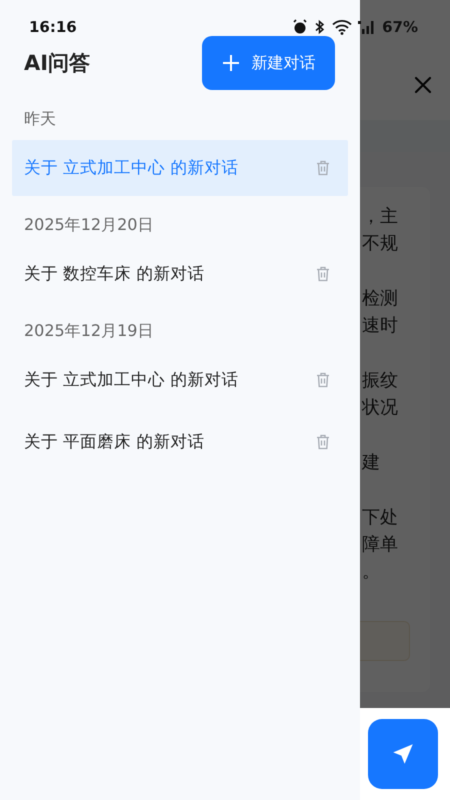  Describe the element at coordinates (40, 119) in the screenshot. I see `date-label: 昨天` at that location.